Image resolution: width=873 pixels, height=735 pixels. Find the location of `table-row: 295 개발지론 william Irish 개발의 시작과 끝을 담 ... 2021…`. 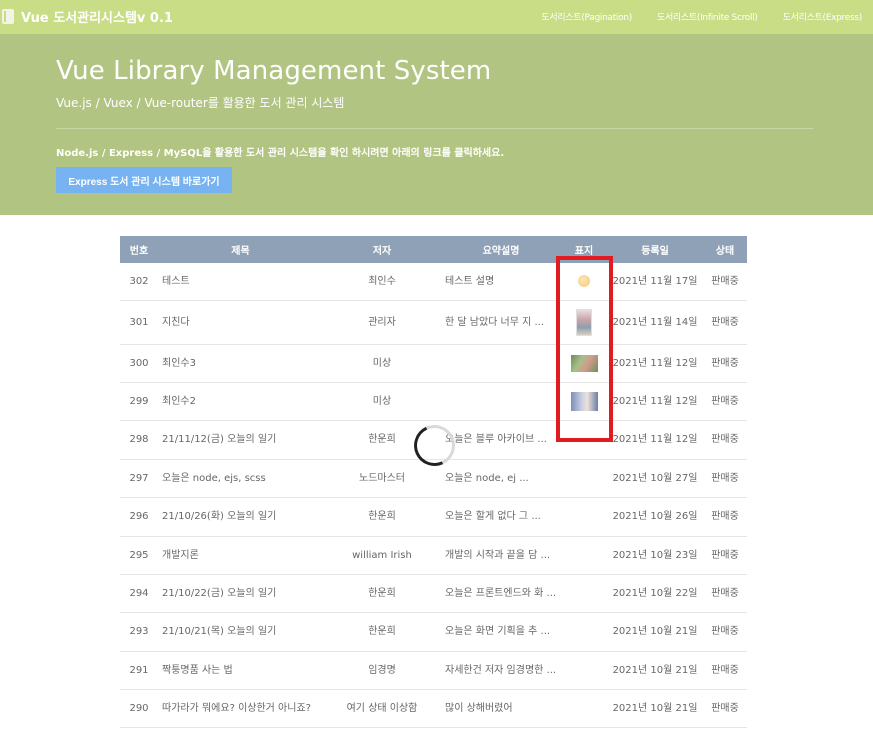

table-row: 295 개발지론 william Irish 개발의 시작과 끝을 담 ... 2021… is located at coordinates (433, 555).